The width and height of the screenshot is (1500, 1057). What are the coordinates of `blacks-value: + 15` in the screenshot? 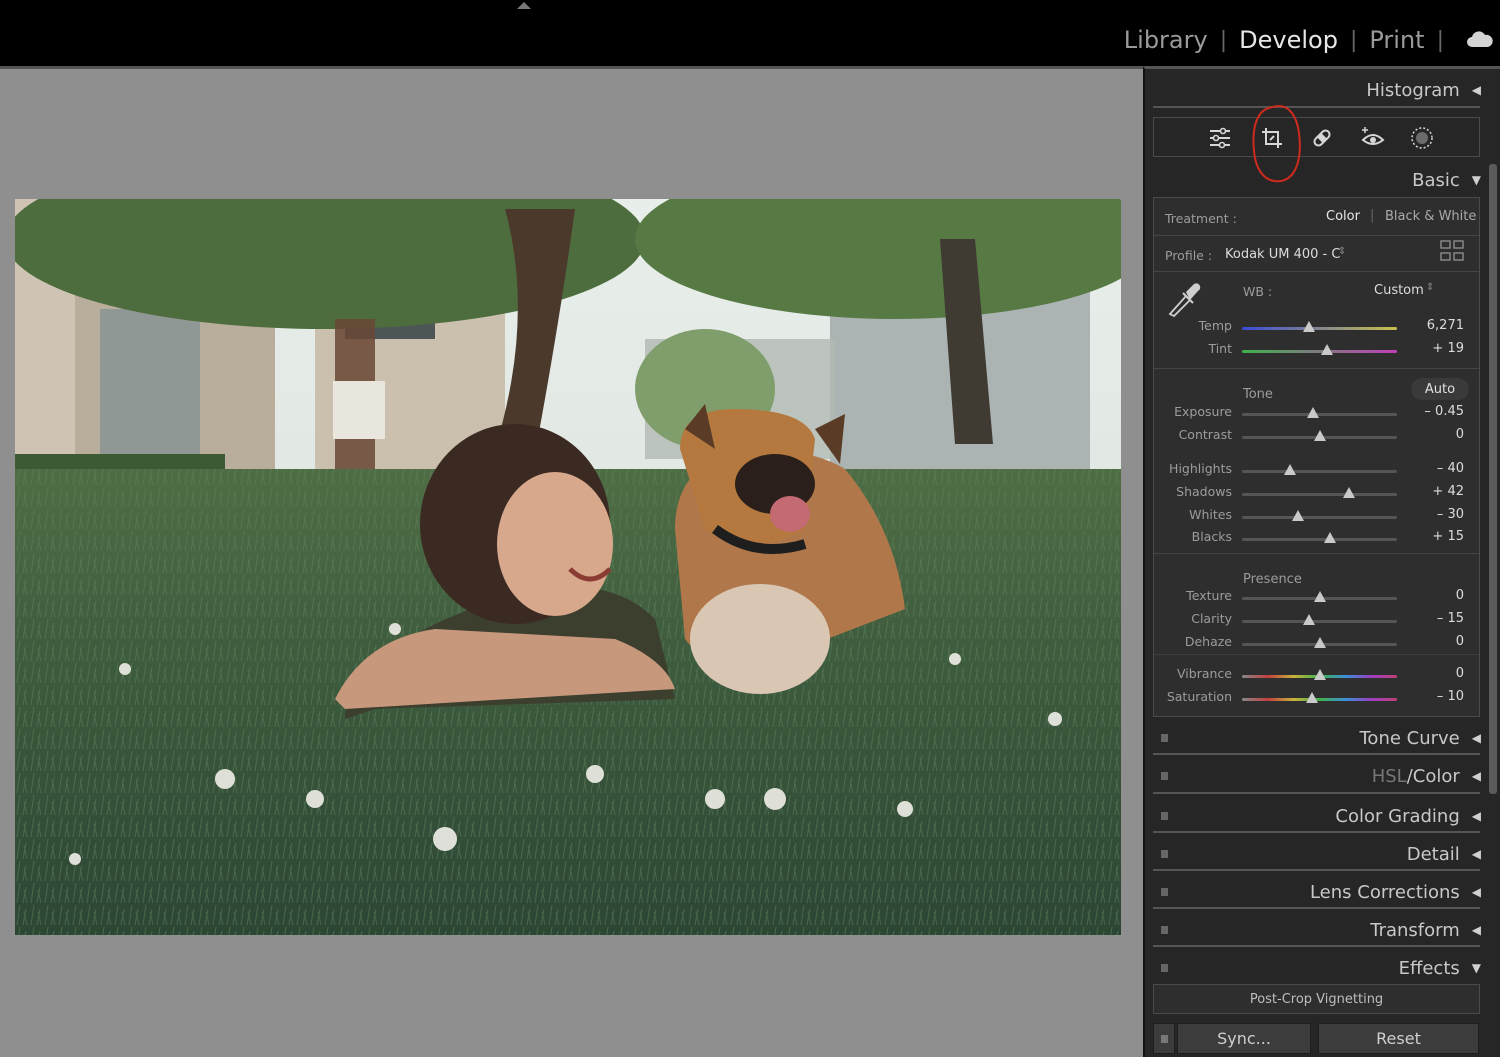 It's located at (1434, 536).